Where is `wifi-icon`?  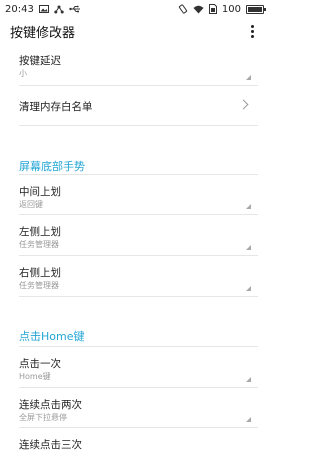
wifi-icon is located at coordinates (198, 9).